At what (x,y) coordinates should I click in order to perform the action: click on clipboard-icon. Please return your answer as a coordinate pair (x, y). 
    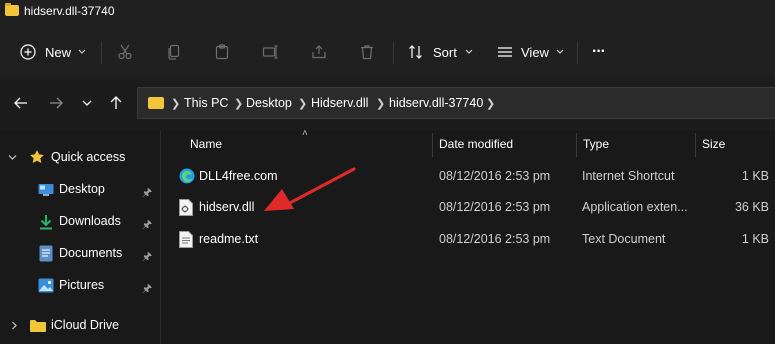
    Looking at the image, I should click on (222, 52).